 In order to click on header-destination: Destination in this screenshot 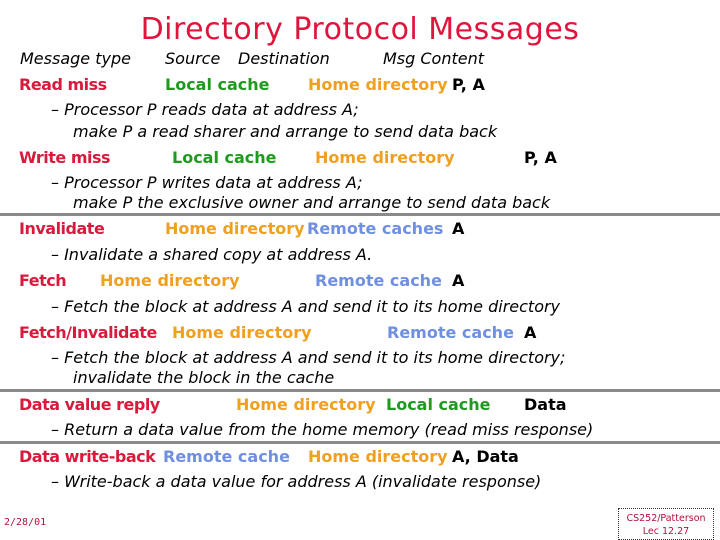, I will do `click(284, 58)`.